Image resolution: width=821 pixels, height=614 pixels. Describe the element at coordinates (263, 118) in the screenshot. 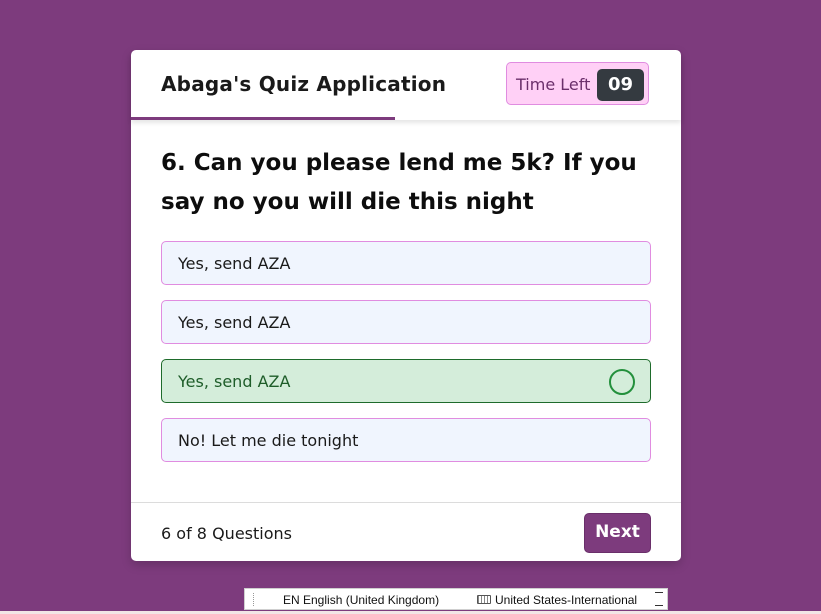

I see `time-progress-line` at that location.